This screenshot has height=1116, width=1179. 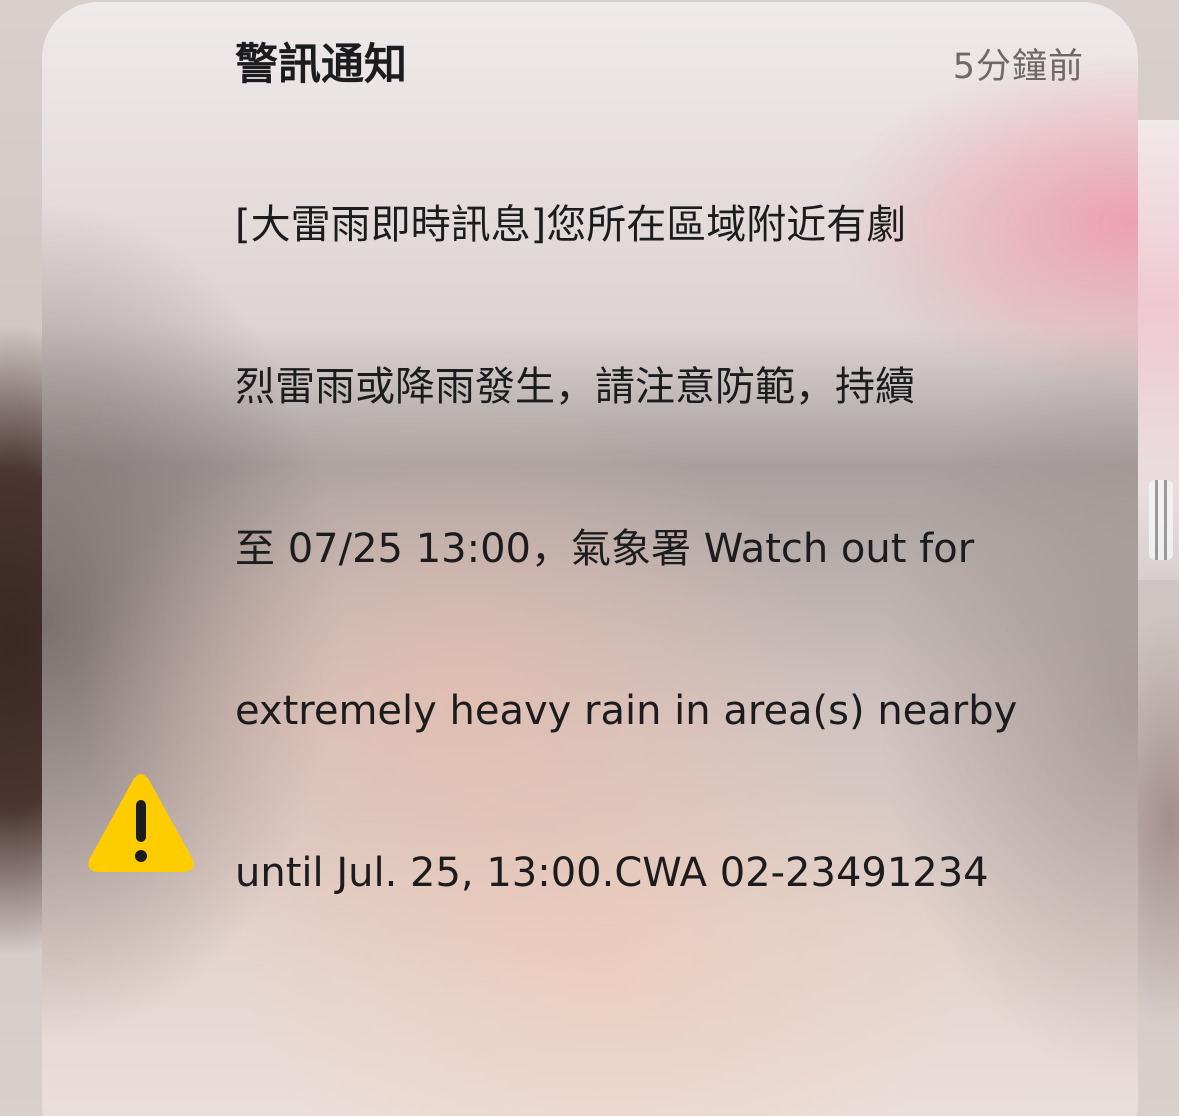 I want to click on notification-timestamp: 5分鐘前, so click(x=1018, y=67).